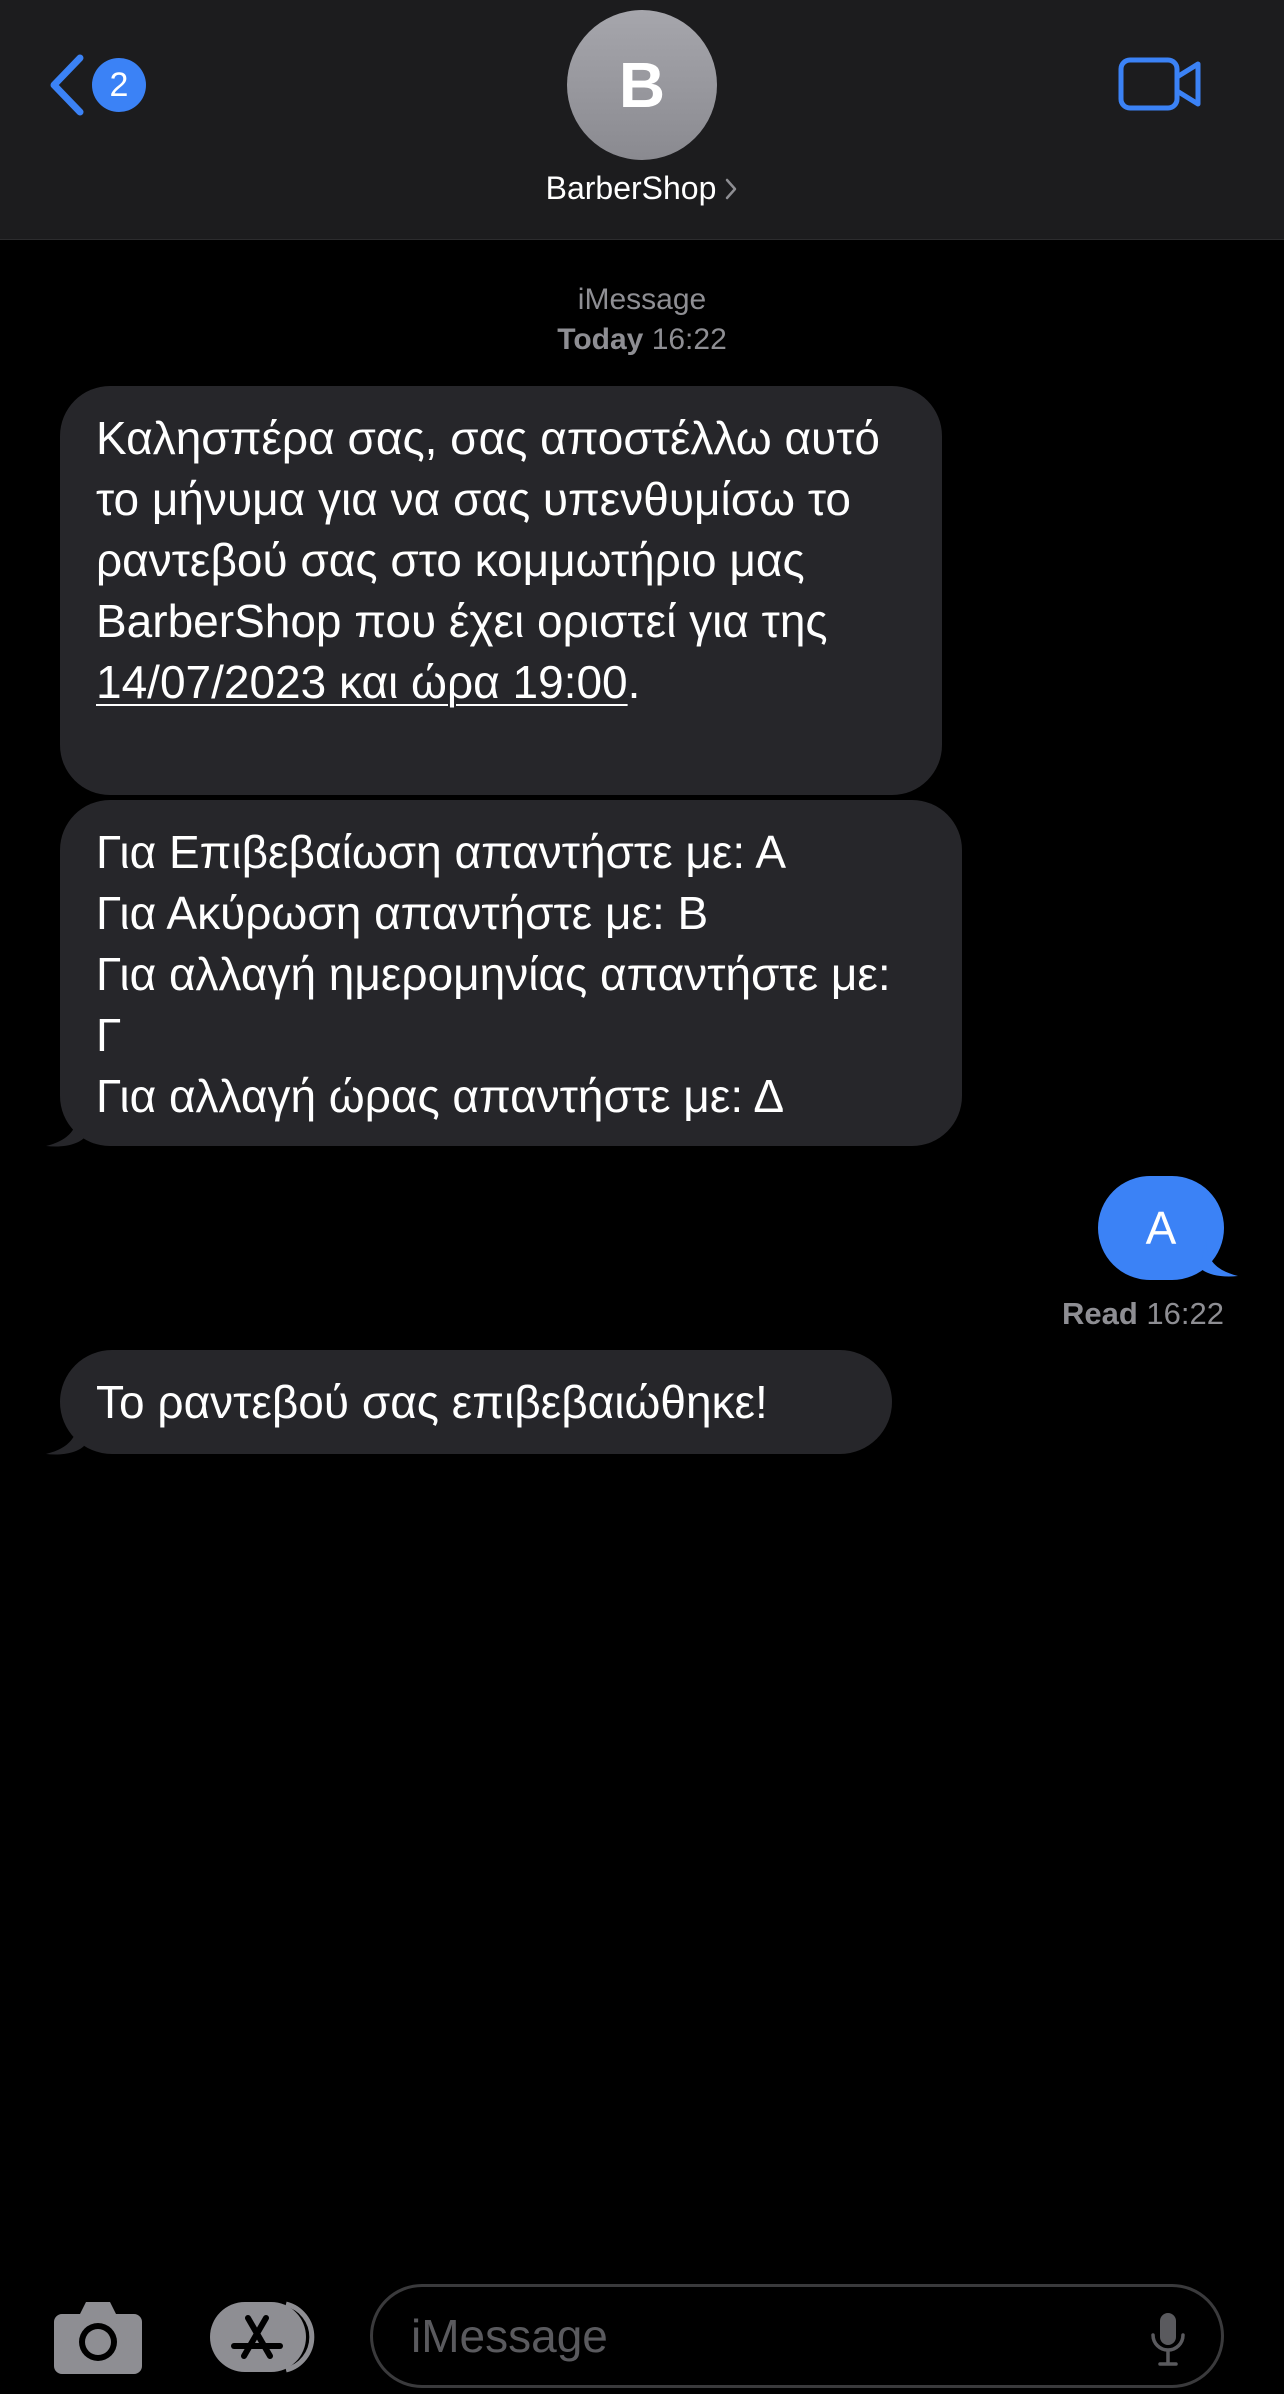 Image resolution: width=1284 pixels, height=2394 pixels. I want to click on incoming-message-bubble: Το ραντεβού σας επιβεβαιώθηκε!, so click(476, 1402).